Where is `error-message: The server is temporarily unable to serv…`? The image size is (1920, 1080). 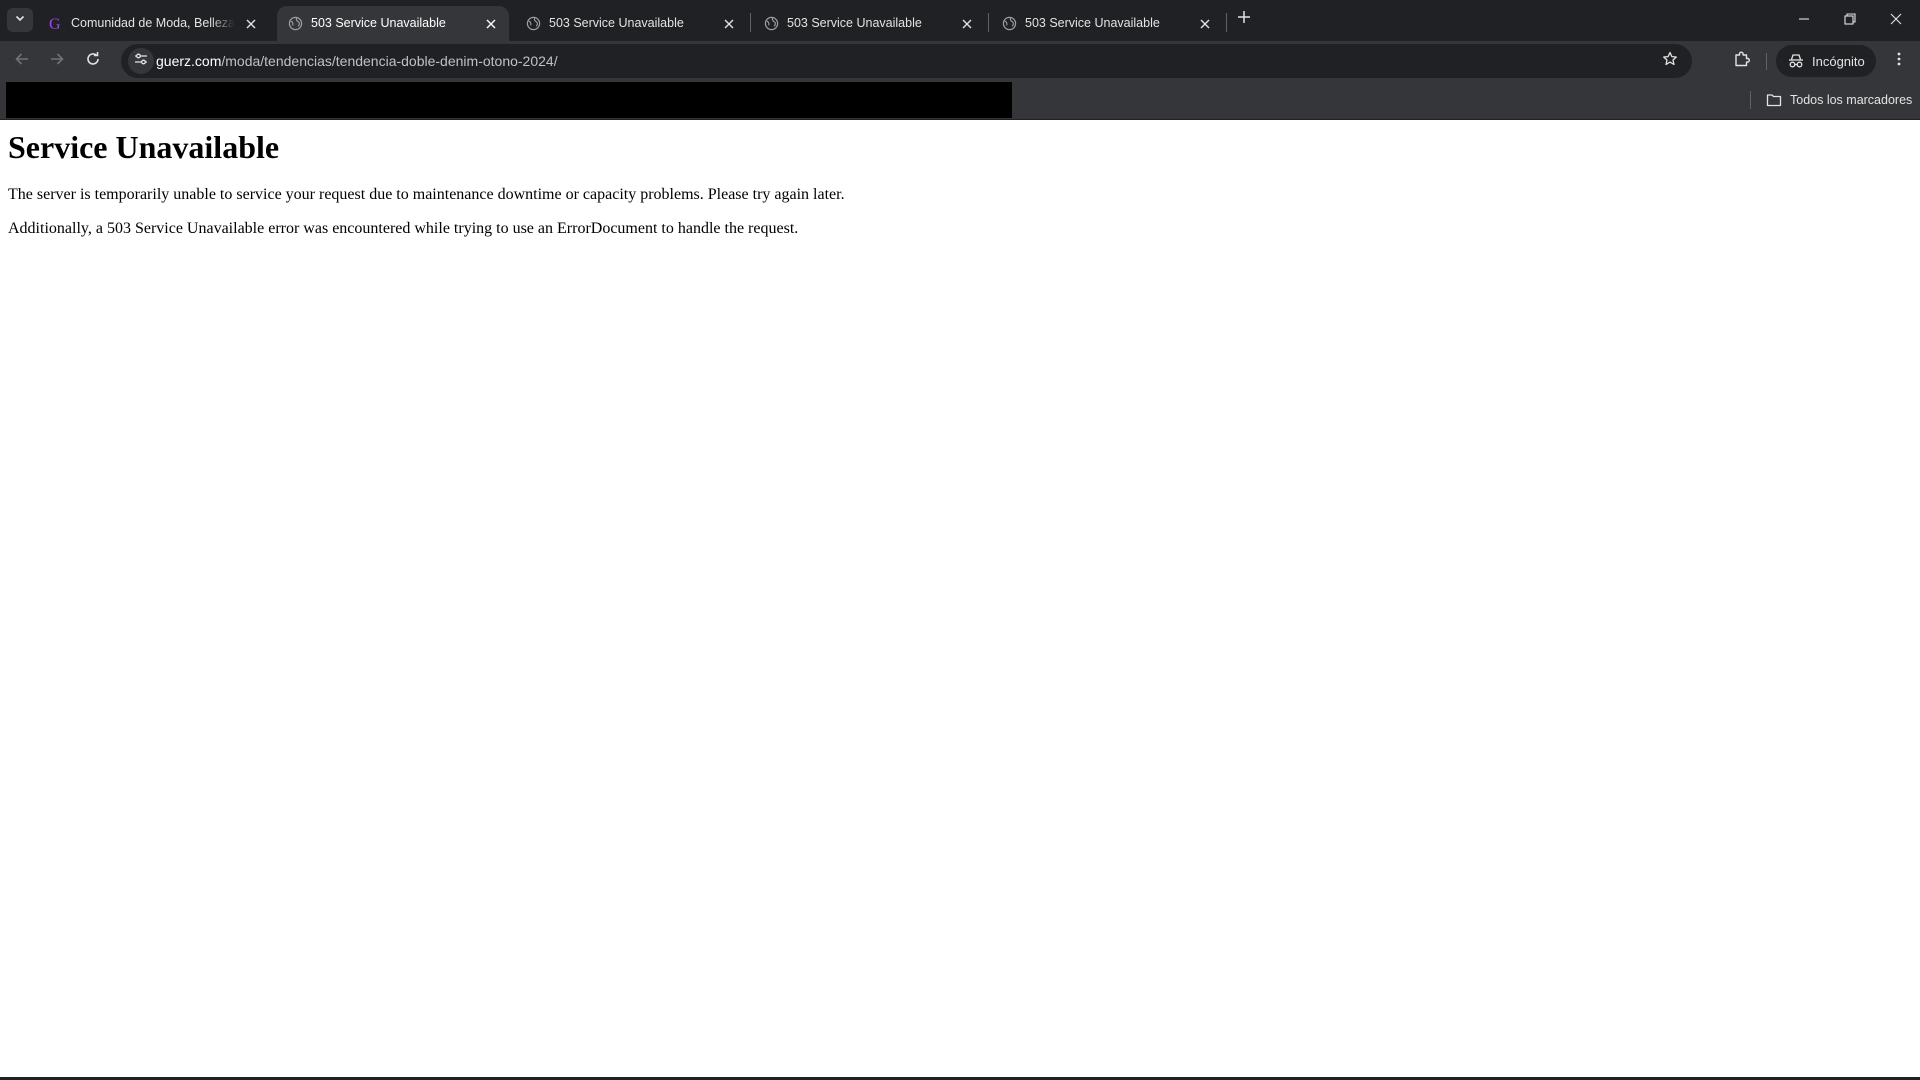 error-message: The server is temporarily unable to serv… is located at coordinates (426, 194).